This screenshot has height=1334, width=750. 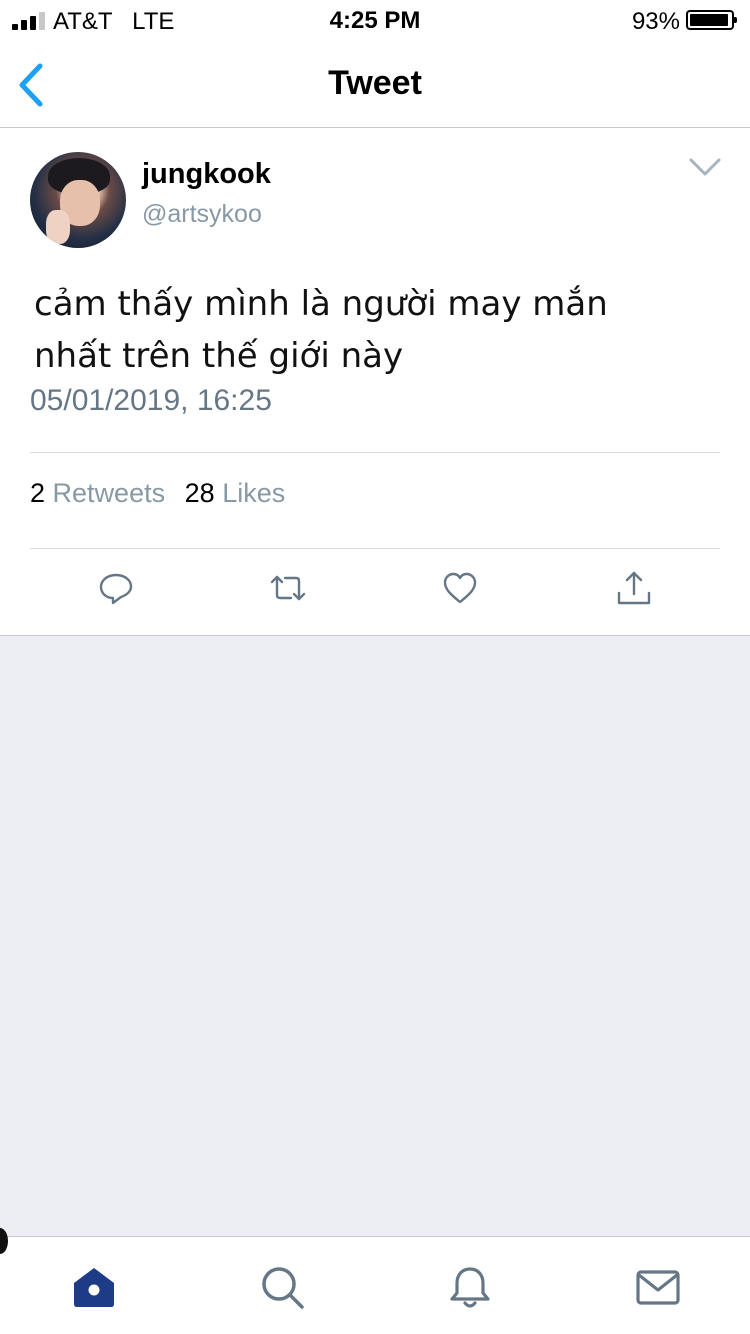 I want to click on likes-stat: 28 Likes, so click(x=235, y=493).